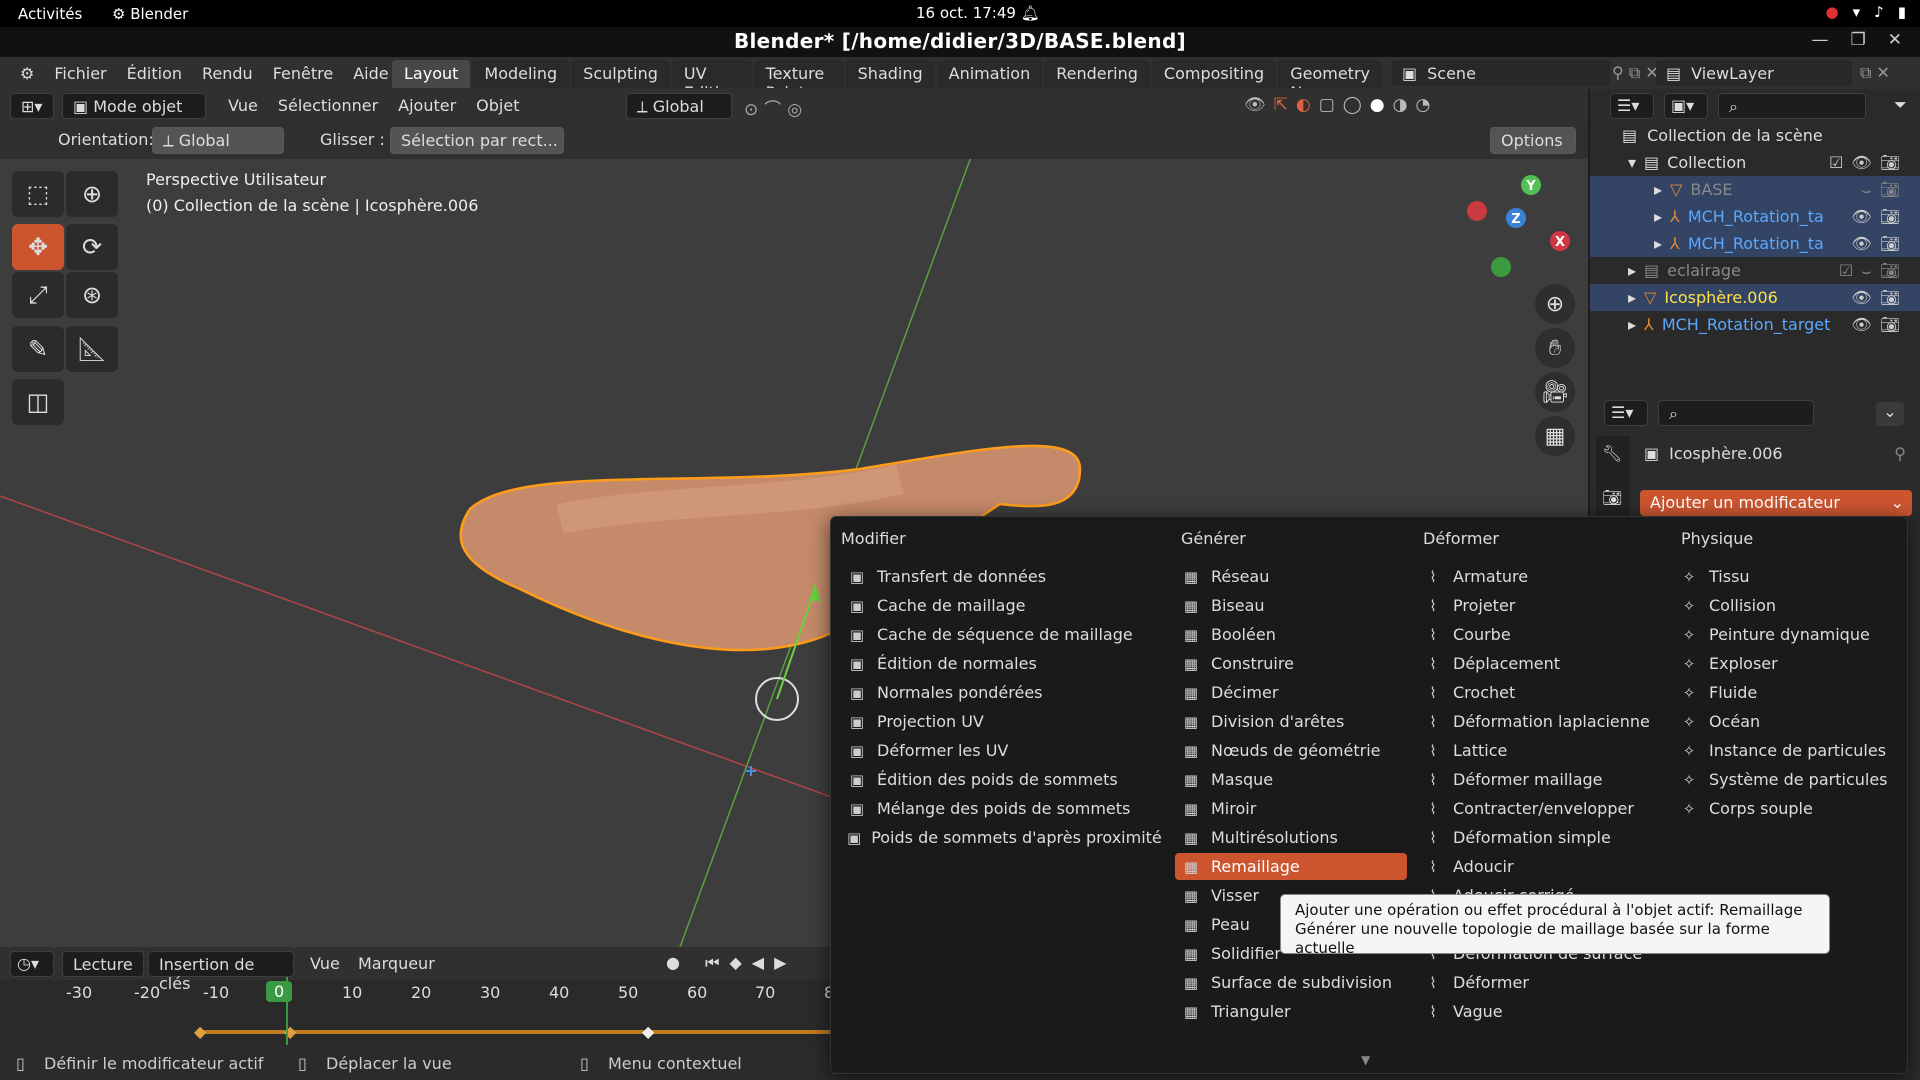 The height and width of the screenshot is (1080, 1920). I want to click on row-toggles: ☑⌣📷︎, so click(1873, 271).